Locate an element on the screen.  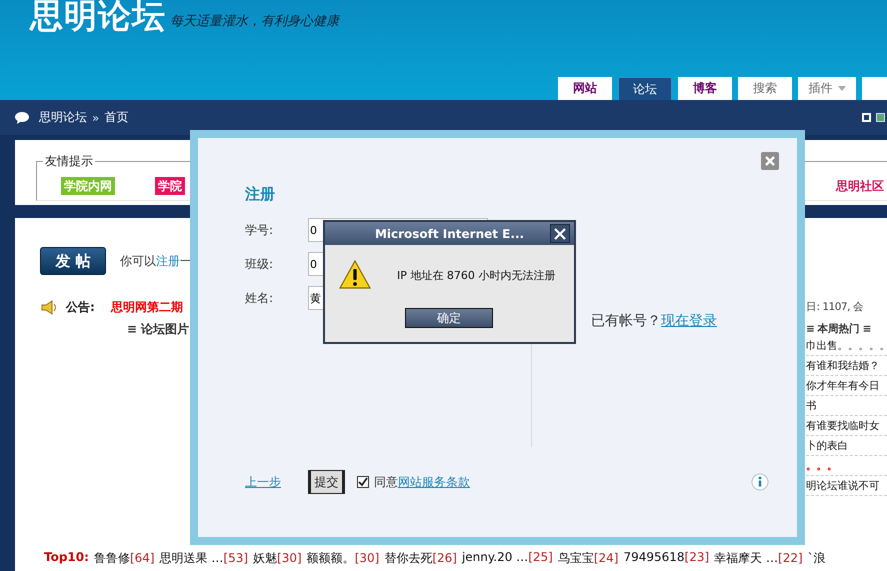
notice-link: 学院 is located at coordinates (170, 186).